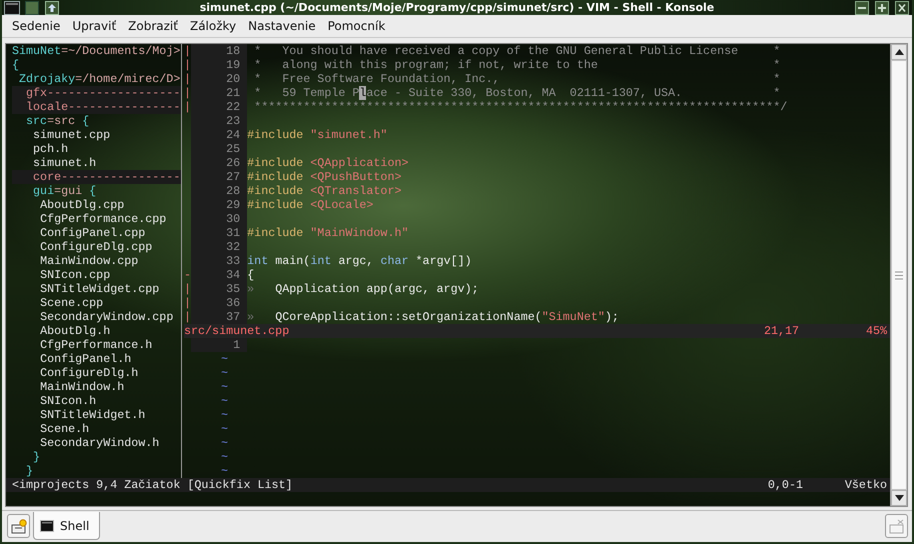 The width and height of the screenshot is (914, 544). What do you see at coordinates (94, 26) in the screenshot?
I see `menu-item: Upraviť` at bounding box center [94, 26].